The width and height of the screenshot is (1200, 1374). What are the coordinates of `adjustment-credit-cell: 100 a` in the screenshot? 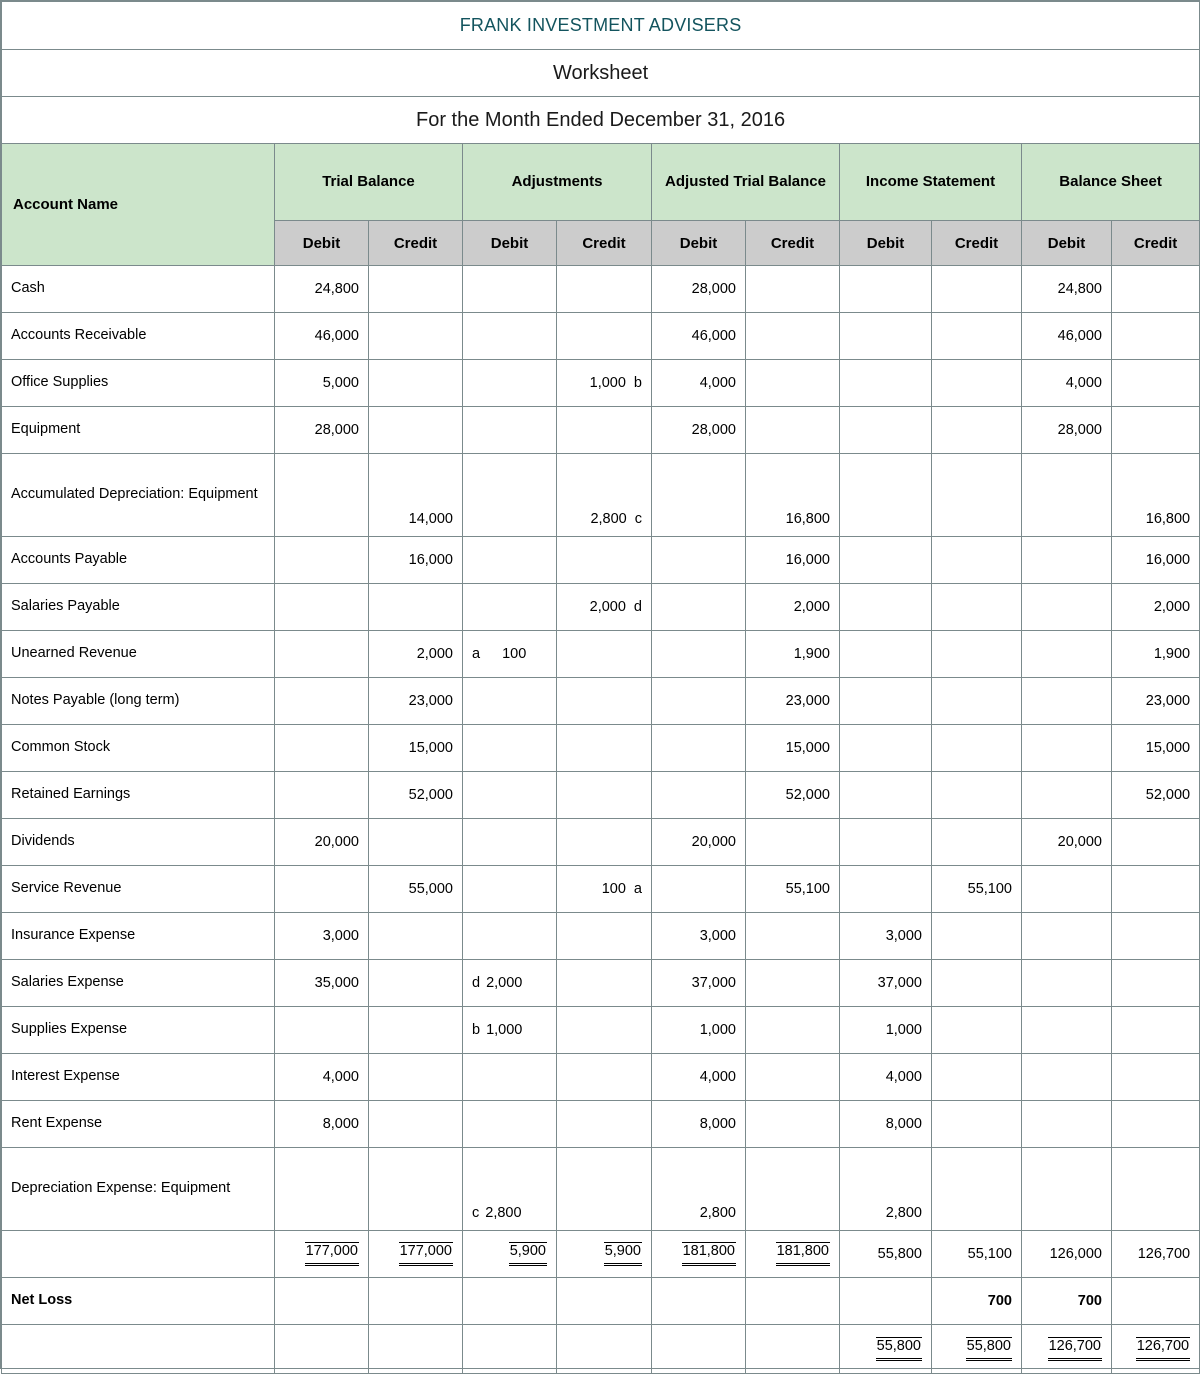 It's located at (604, 889).